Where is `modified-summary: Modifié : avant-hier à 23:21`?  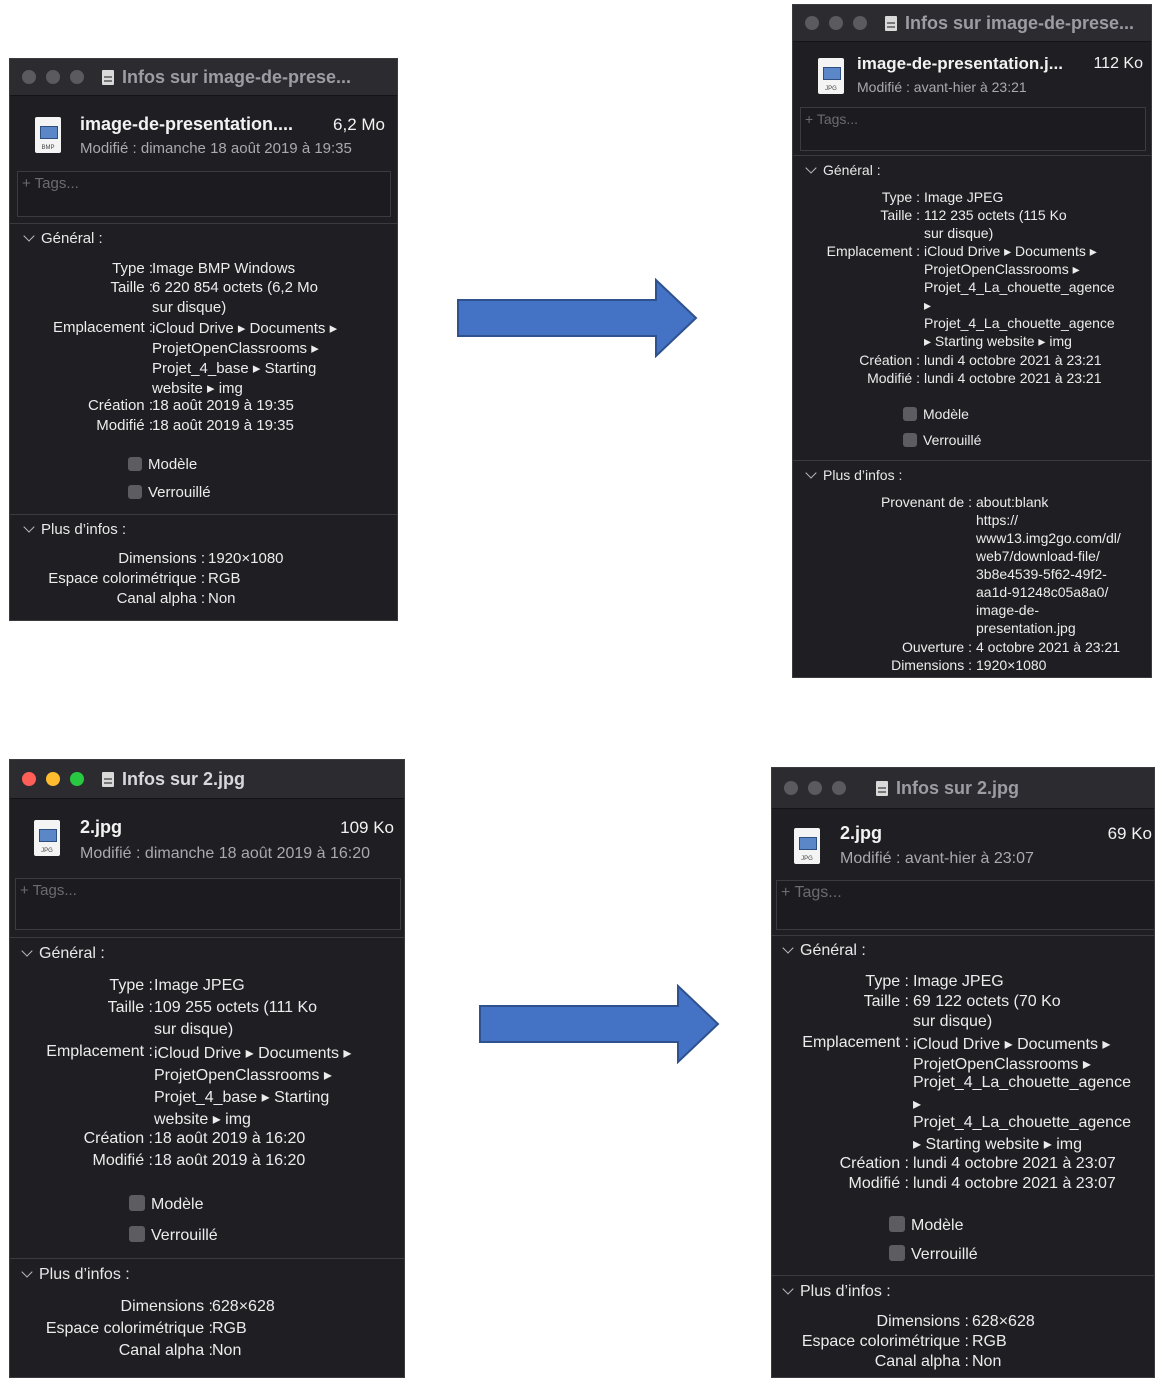
modified-summary: Modifié : avant-hier à 23:21 is located at coordinates (942, 87).